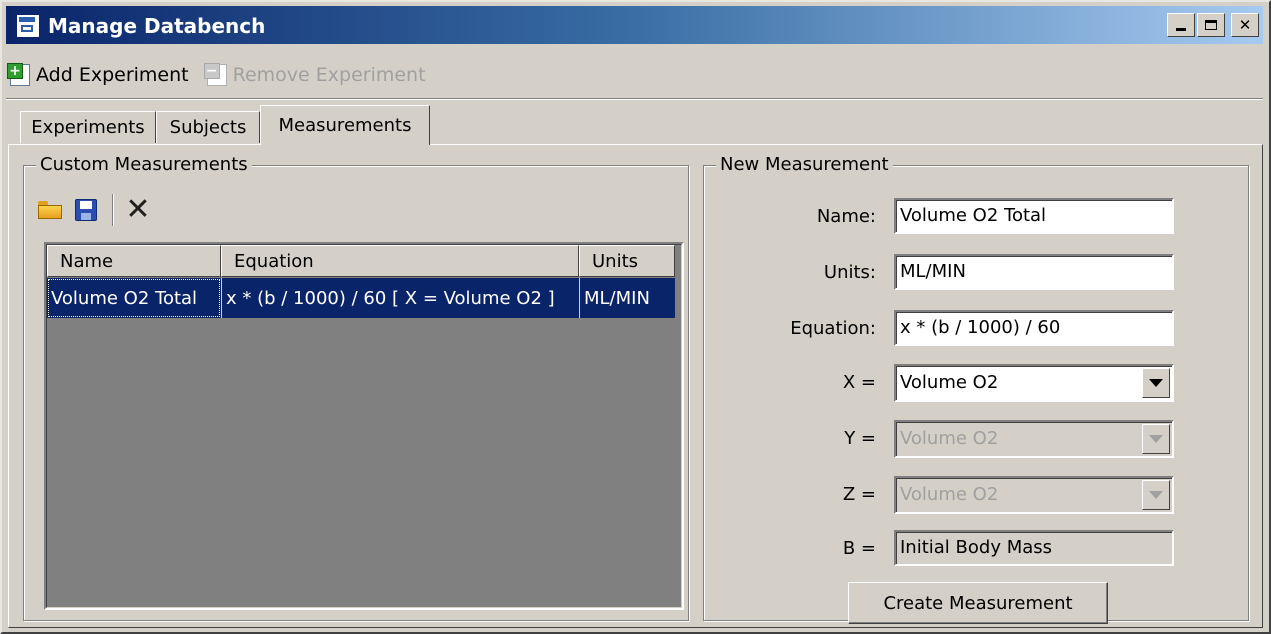 This screenshot has width=1271, height=634. I want to click on remove-experiment-button: − Remove Experiment, so click(314, 74).